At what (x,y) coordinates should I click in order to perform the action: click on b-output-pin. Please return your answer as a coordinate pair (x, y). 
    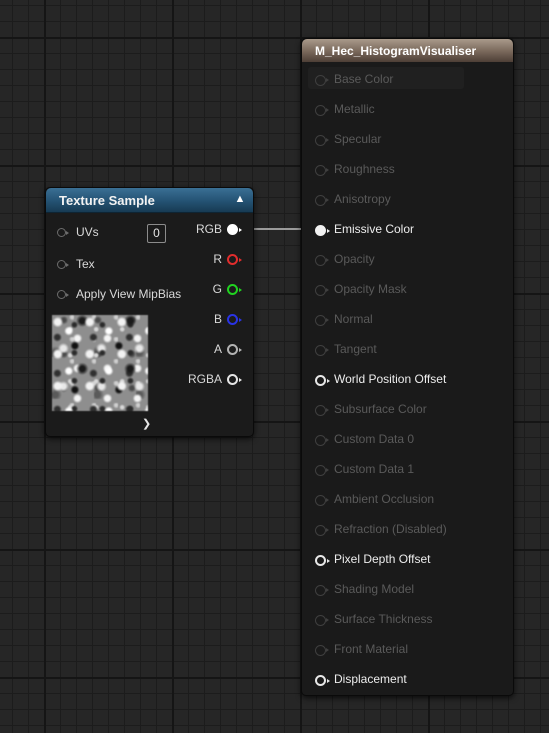
    Looking at the image, I should click on (234, 319).